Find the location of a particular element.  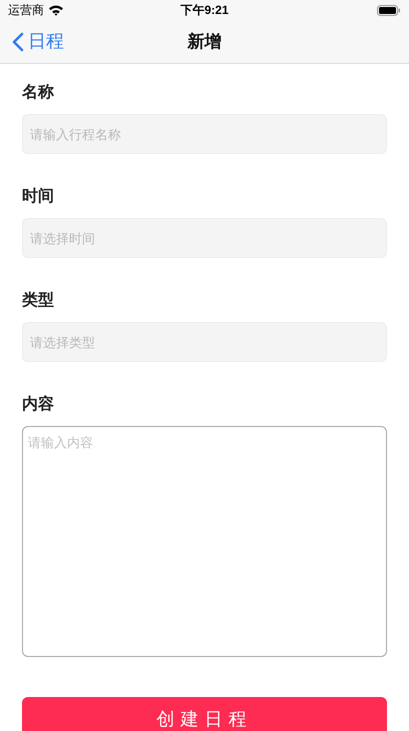

create-button: 创建日程 is located at coordinates (204, 714).